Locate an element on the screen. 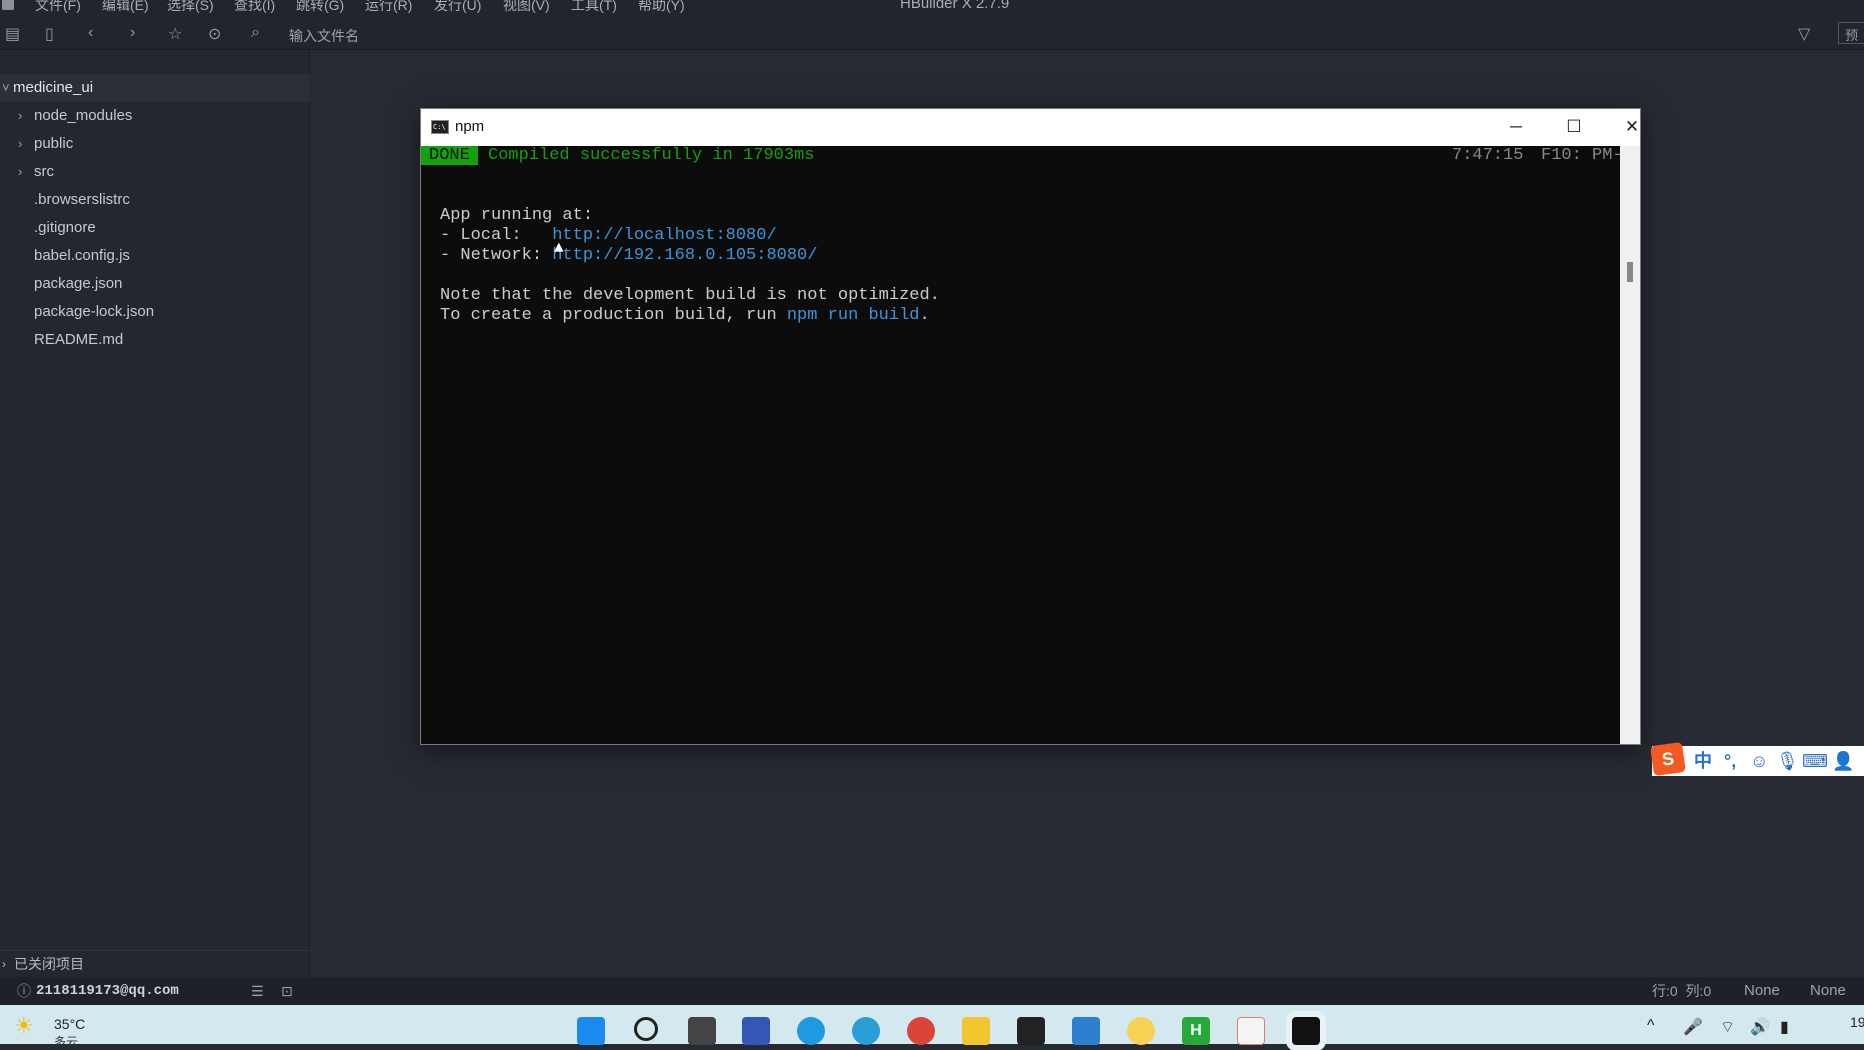 This screenshot has width=1864, height=1050. tree-file: package.json is located at coordinates (155, 284).